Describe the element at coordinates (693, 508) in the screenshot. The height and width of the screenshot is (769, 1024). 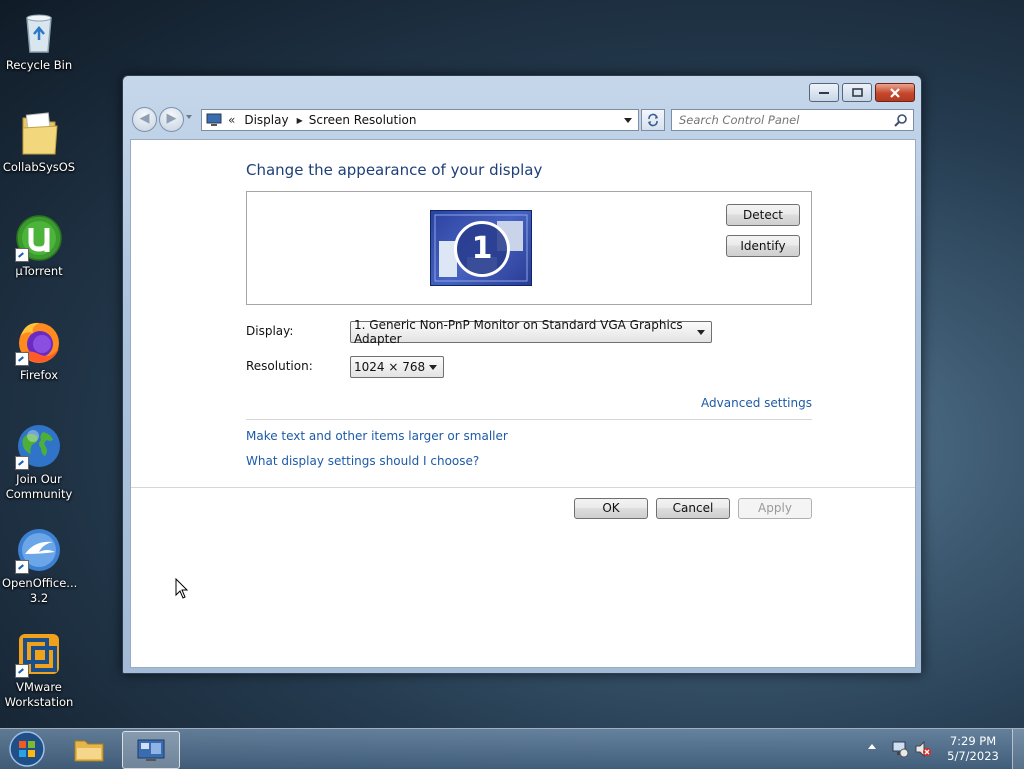
I see `cancel-button: Cancel` at that location.